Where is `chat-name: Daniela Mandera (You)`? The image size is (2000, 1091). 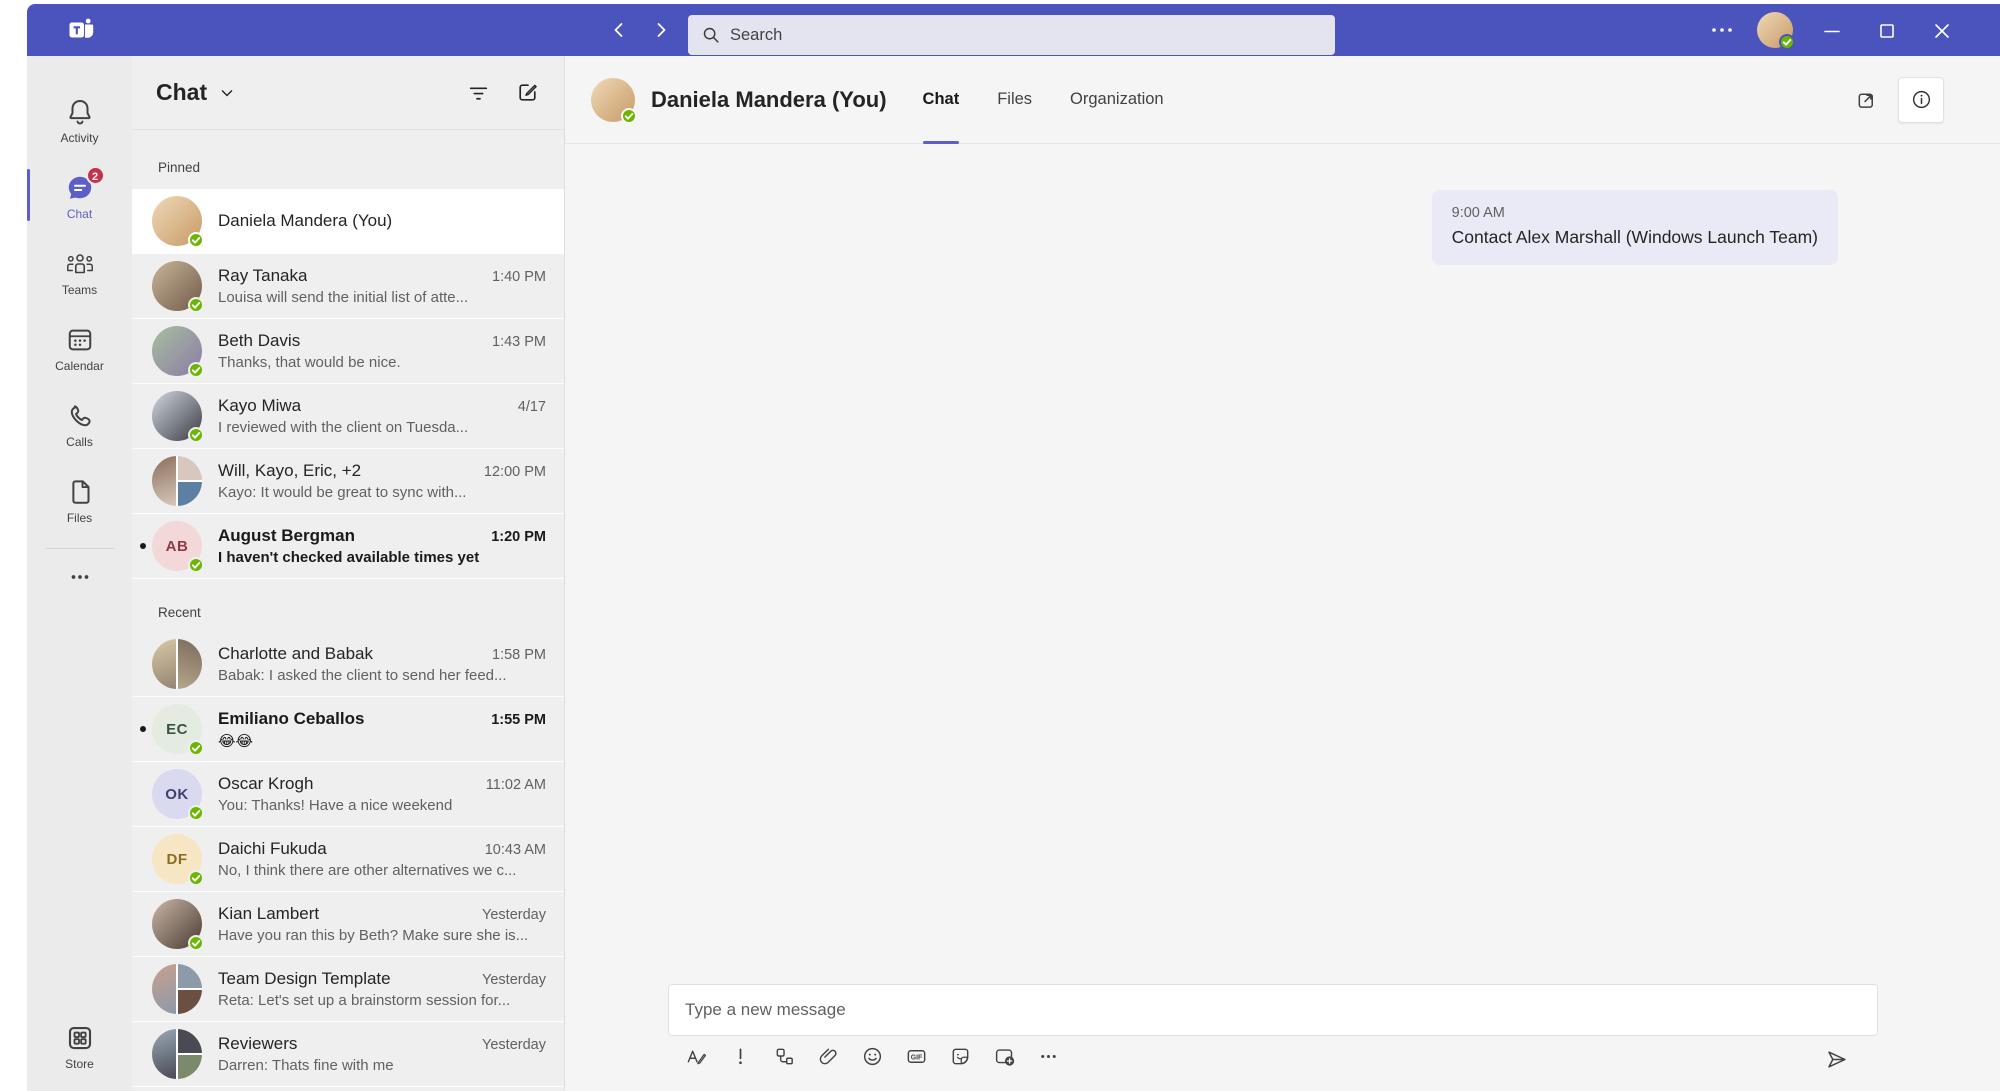
chat-name: Daniela Mandera (You) is located at coordinates (305, 220).